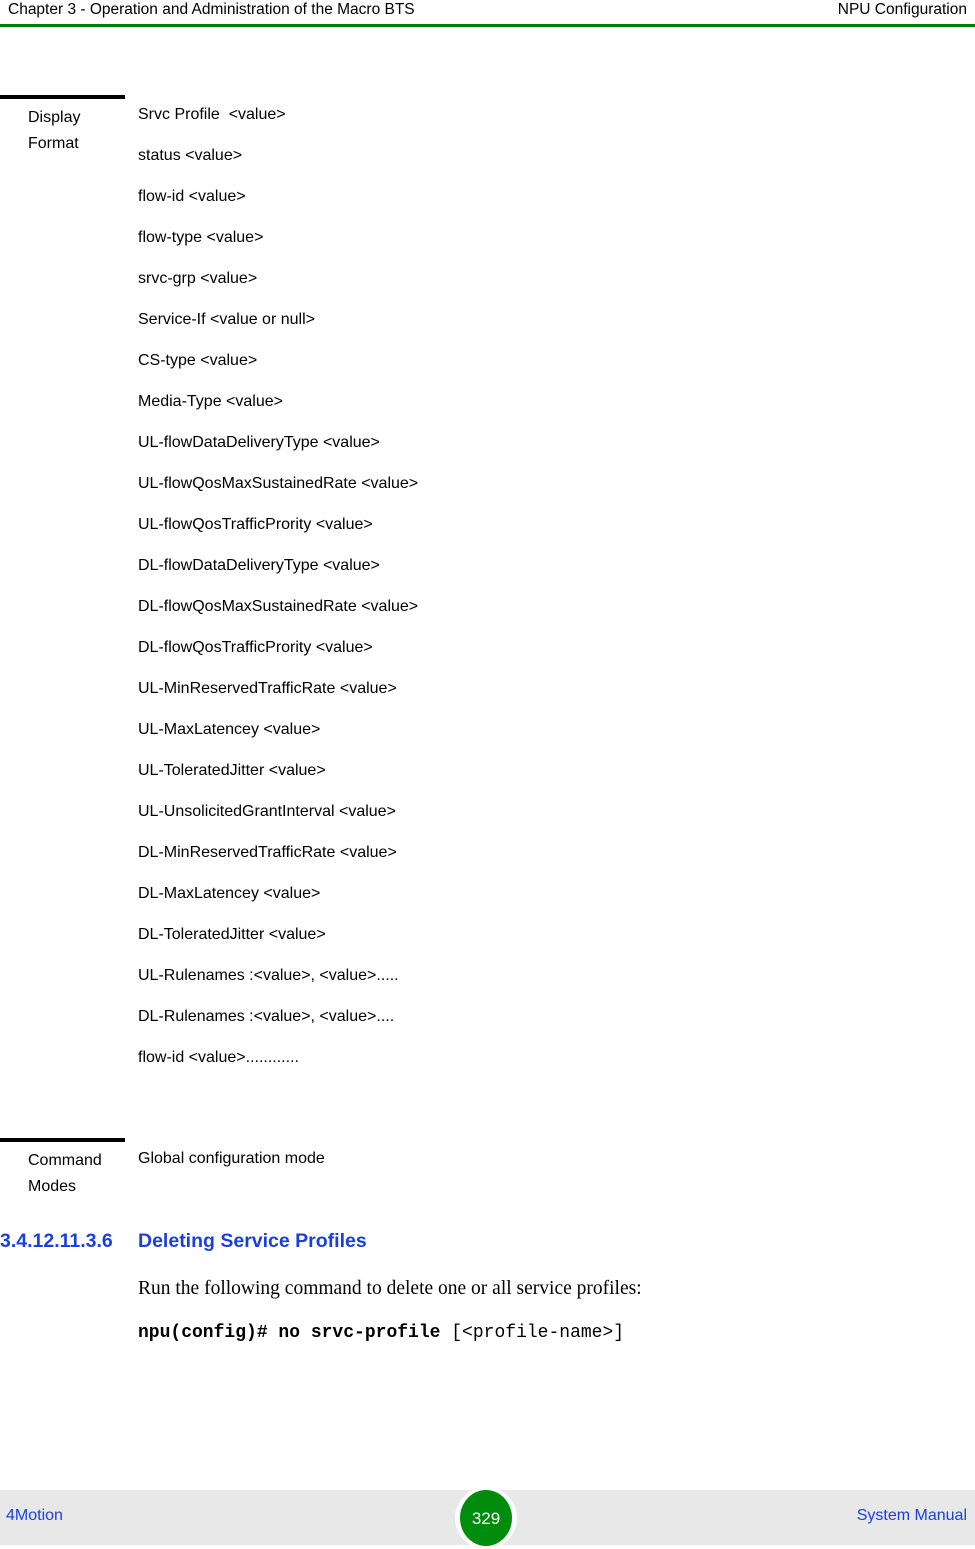 The width and height of the screenshot is (975, 1549). I want to click on display-format-line: Service-If <value or null>, so click(226, 319).